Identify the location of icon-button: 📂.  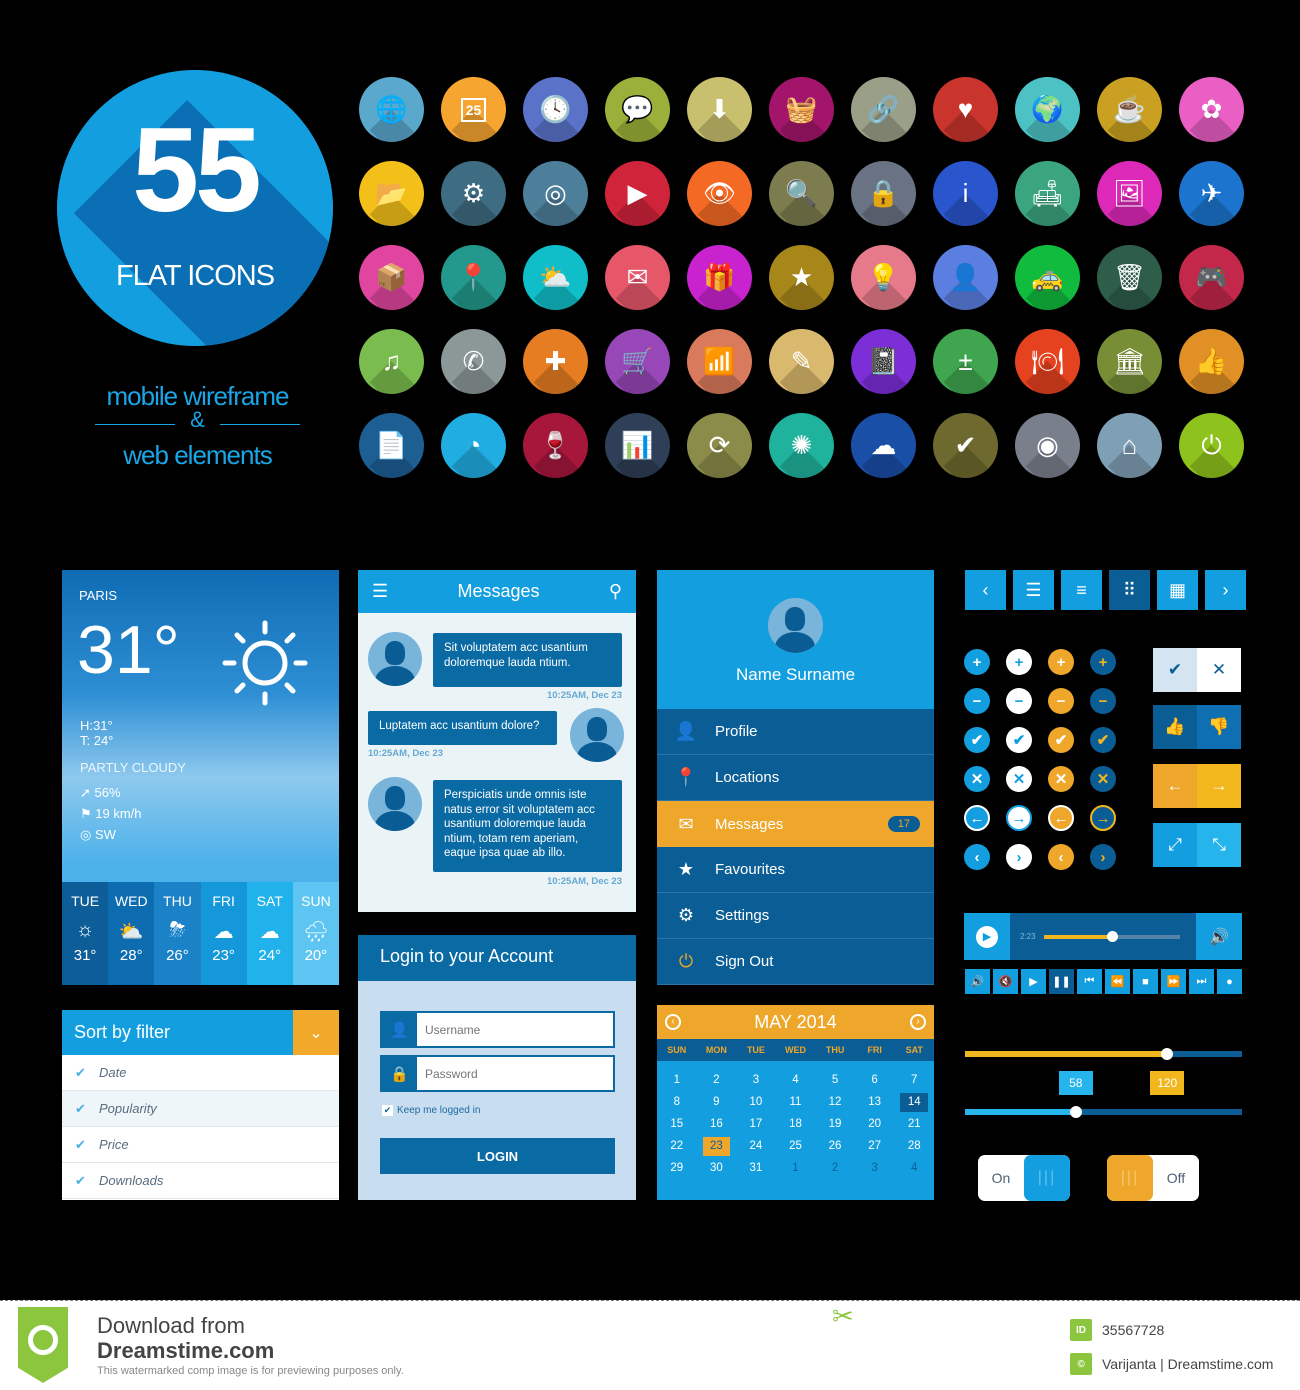
(391, 193).